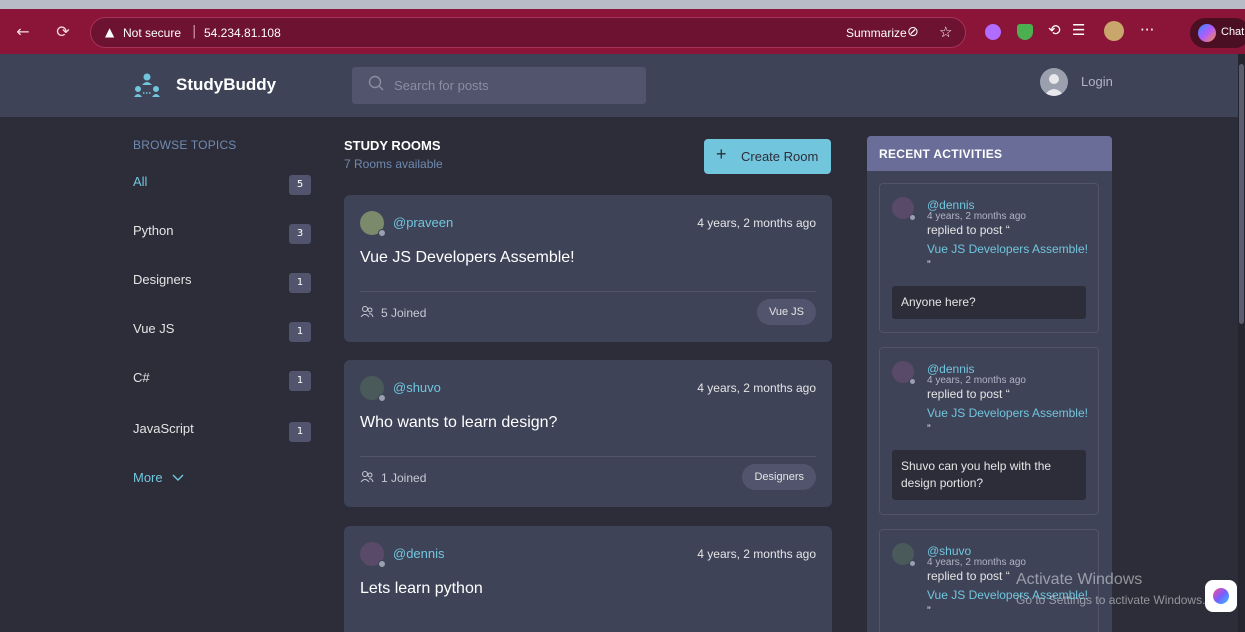 This screenshot has height=632, width=1245. I want to click on page-scrollbar, so click(1241, 343).